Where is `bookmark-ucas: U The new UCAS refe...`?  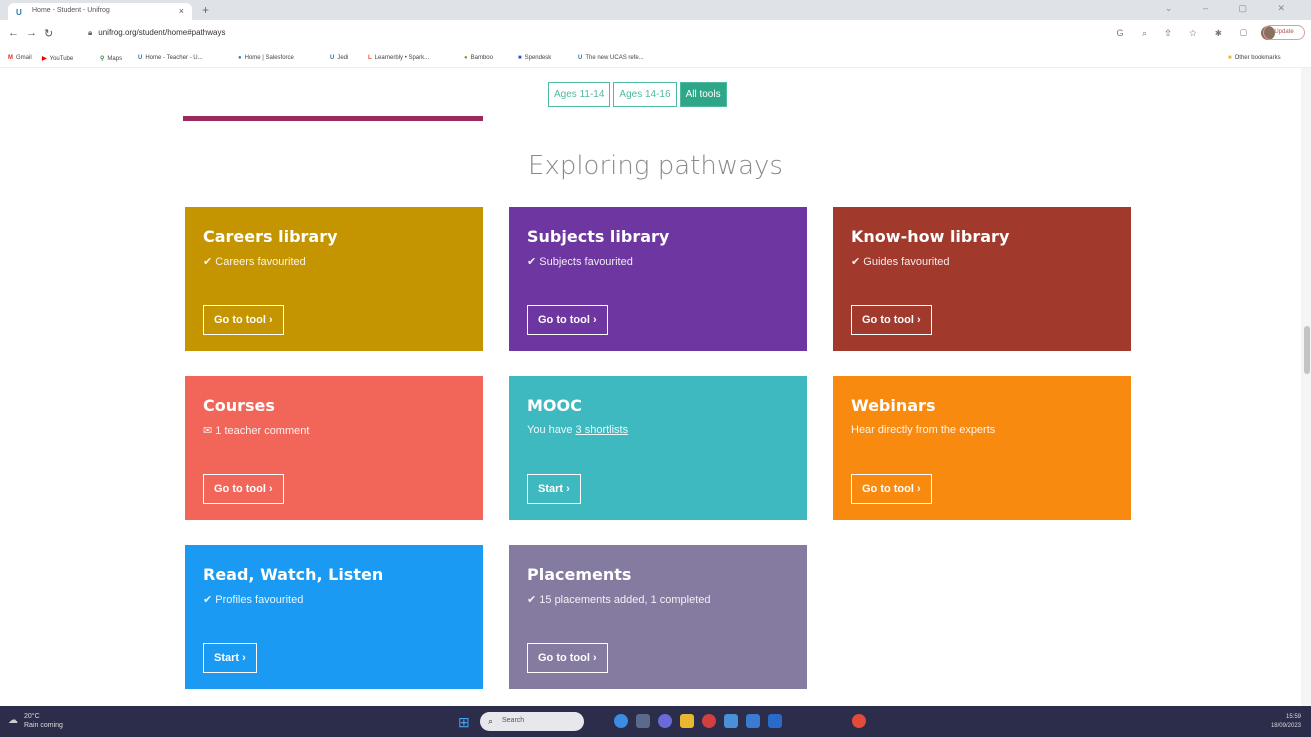
bookmark-ucas: U The new UCAS refe... is located at coordinates (611, 58).